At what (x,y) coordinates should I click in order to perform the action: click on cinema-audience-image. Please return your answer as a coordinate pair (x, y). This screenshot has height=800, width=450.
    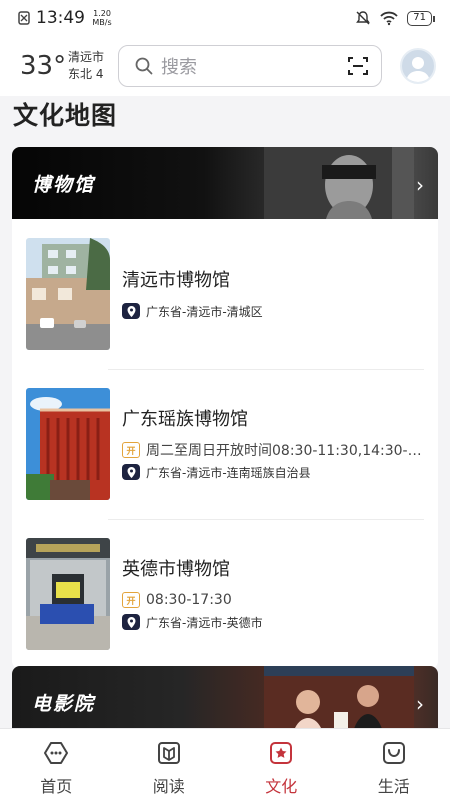
    Looking at the image, I should click on (339, 697).